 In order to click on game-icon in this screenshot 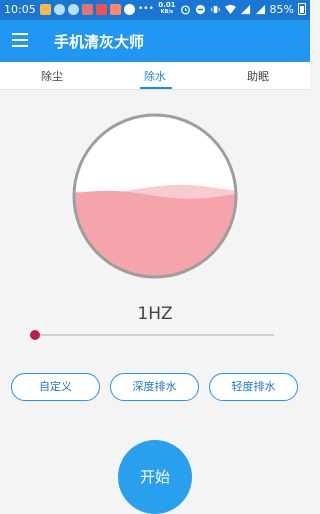, I will do `click(115, 9)`.